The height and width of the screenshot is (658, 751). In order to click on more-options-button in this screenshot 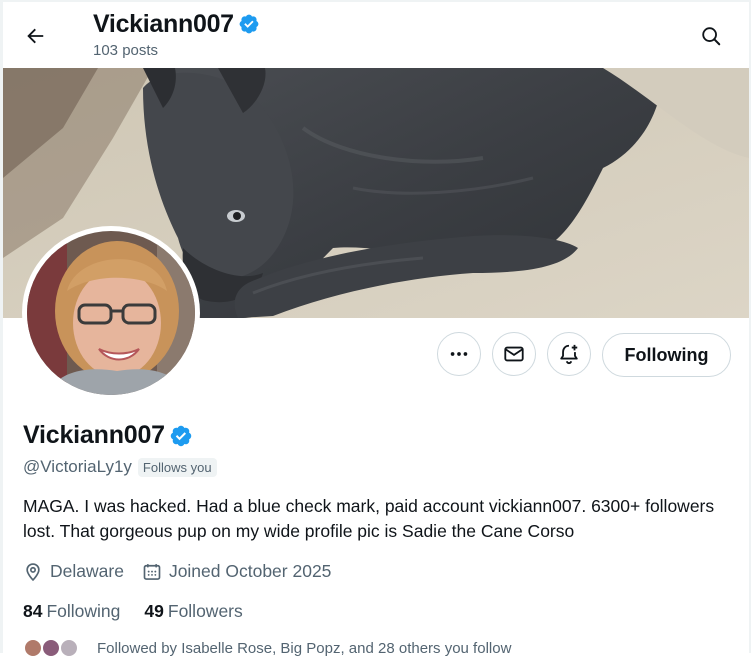, I will do `click(459, 354)`.